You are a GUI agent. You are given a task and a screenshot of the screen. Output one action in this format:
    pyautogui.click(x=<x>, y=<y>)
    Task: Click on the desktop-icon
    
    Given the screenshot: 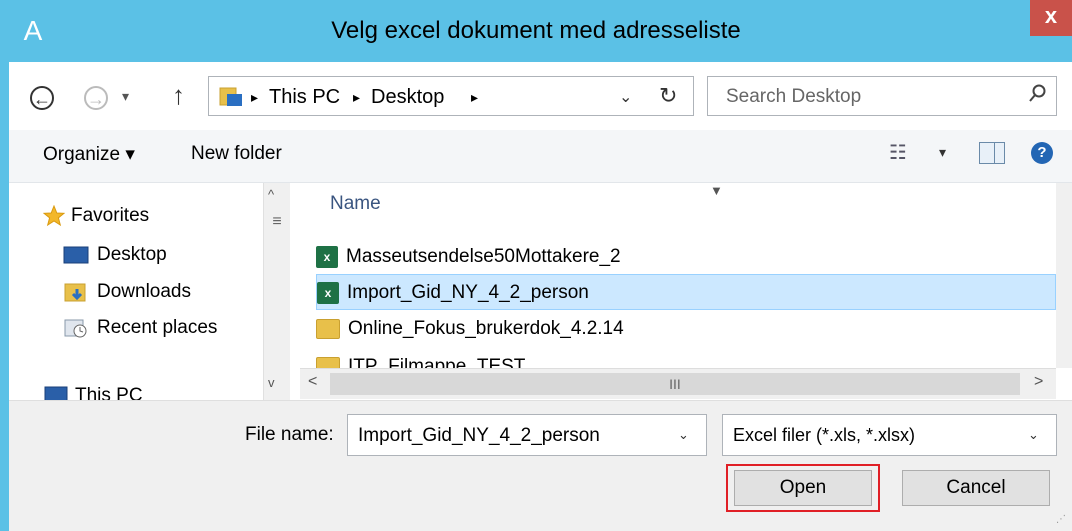 What is the action you would take?
    pyautogui.click(x=76, y=255)
    